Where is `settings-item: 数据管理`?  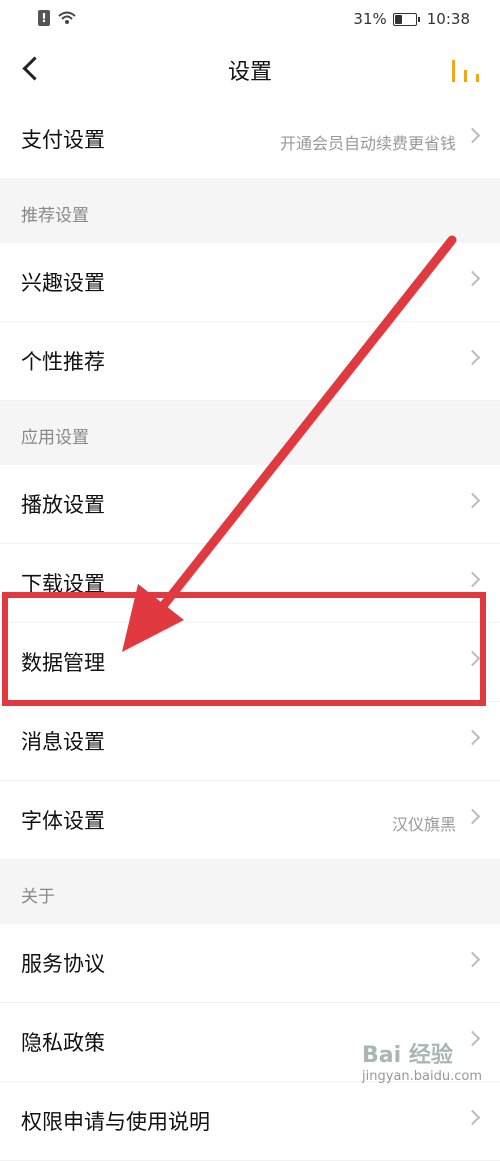
settings-item: 数据管理 is located at coordinates (250, 662).